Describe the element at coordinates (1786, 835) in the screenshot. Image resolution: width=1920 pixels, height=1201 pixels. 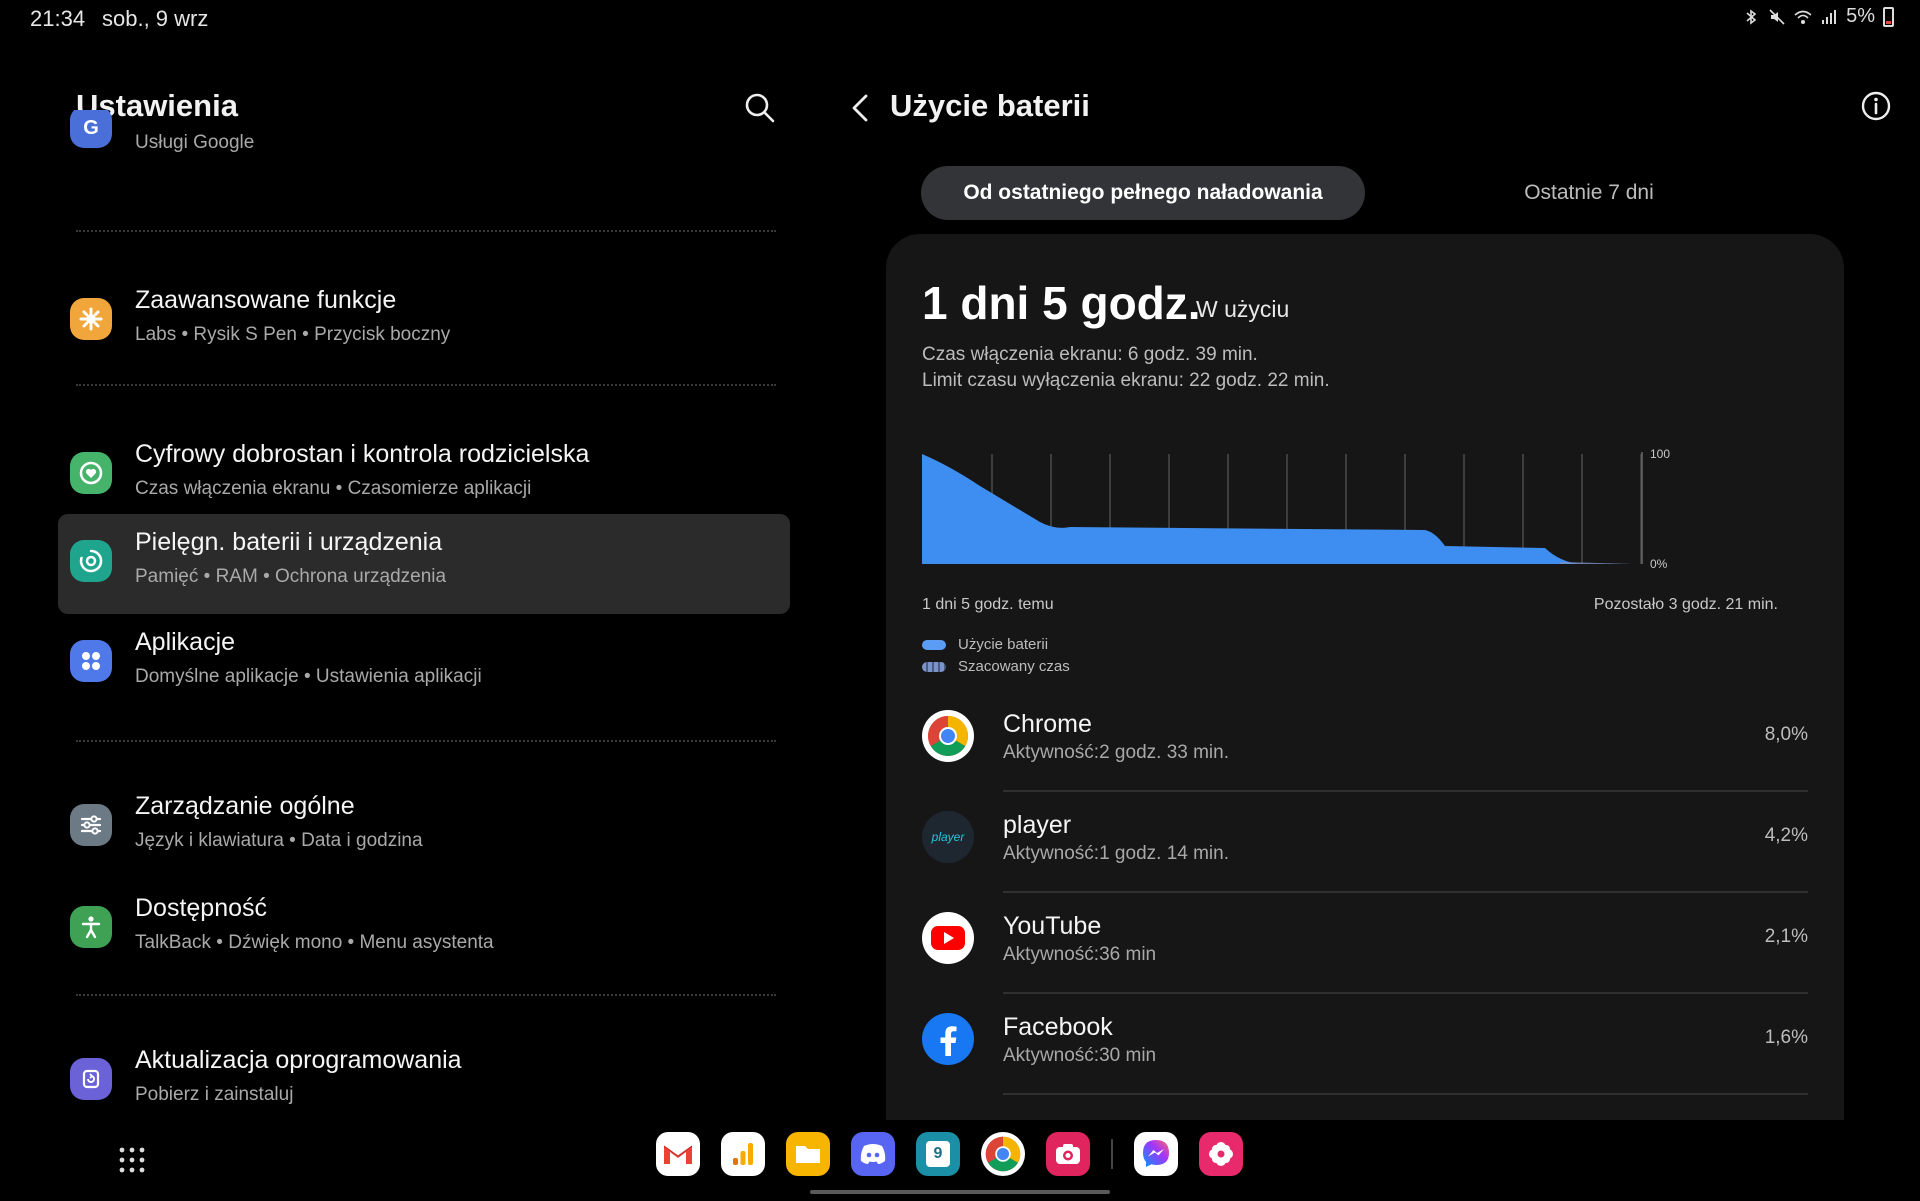
I see `app-percent: 4,2%` at that location.